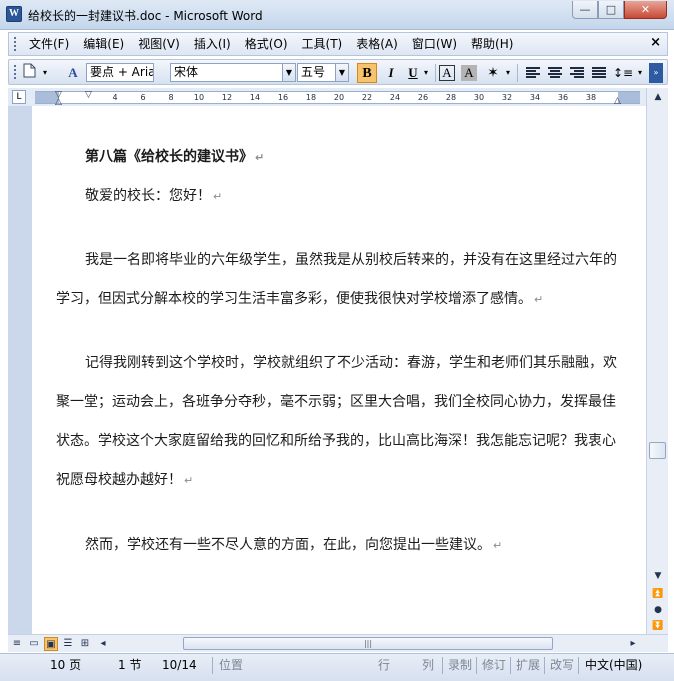  I want to click on document-close-icon: ×, so click(655, 42).